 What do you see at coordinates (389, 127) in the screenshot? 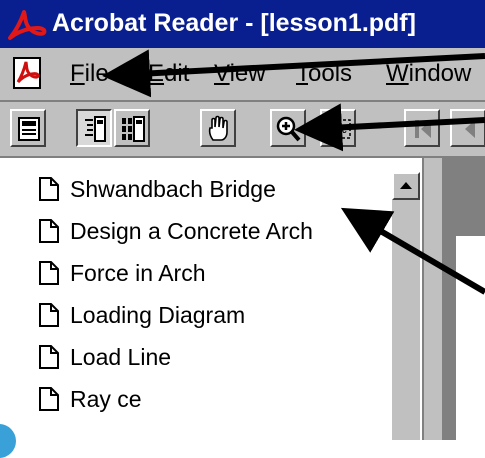
I see `arrow-to-zoom-tool` at bounding box center [389, 127].